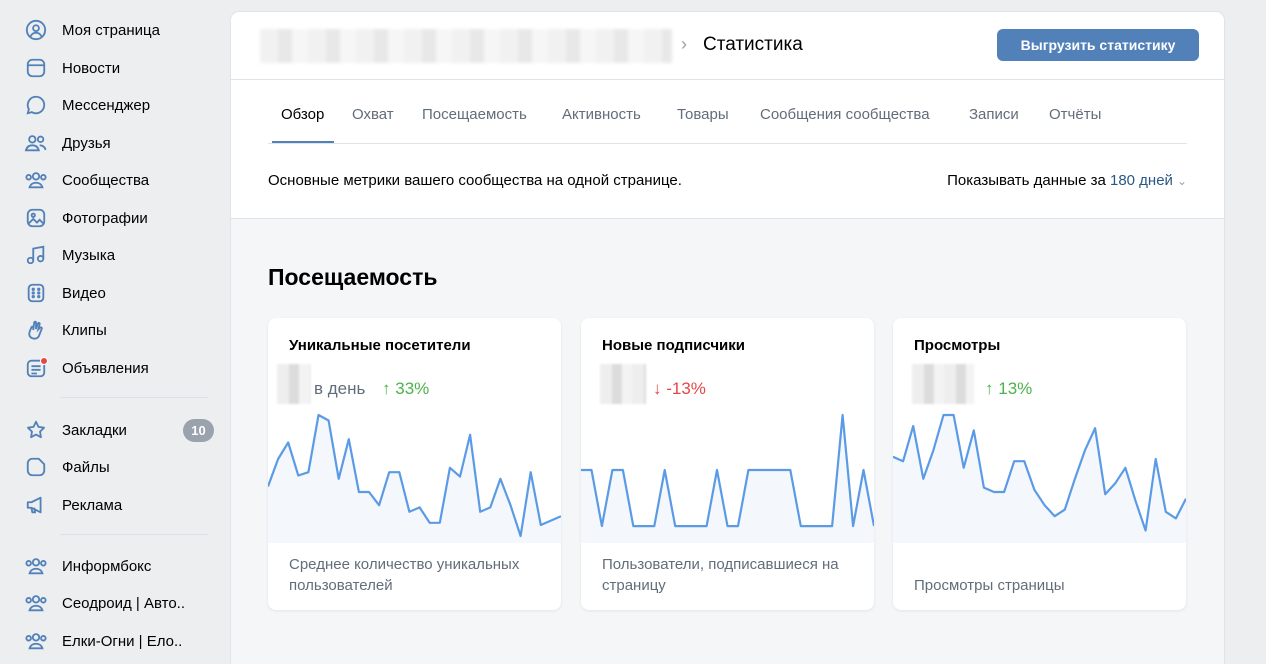 The image size is (1266, 664). Describe the element at coordinates (994, 114) in the screenshot. I see `tab-posts: Записи` at that location.